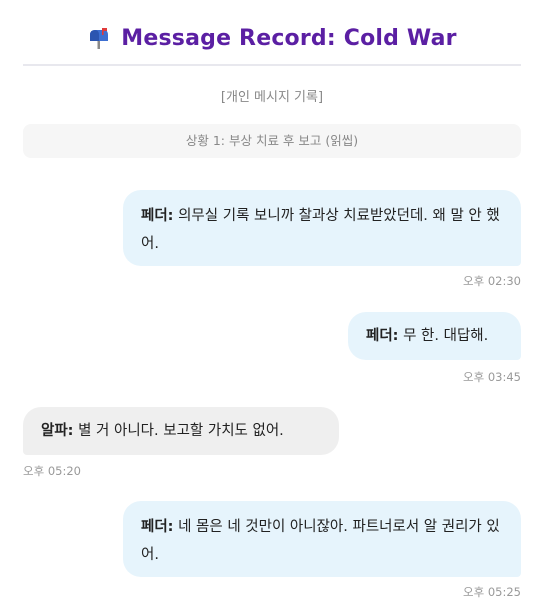 This screenshot has height=607, width=546. Describe the element at coordinates (492, 377) in the screenshot. I see `message-time: 오후 03:45` at that location.